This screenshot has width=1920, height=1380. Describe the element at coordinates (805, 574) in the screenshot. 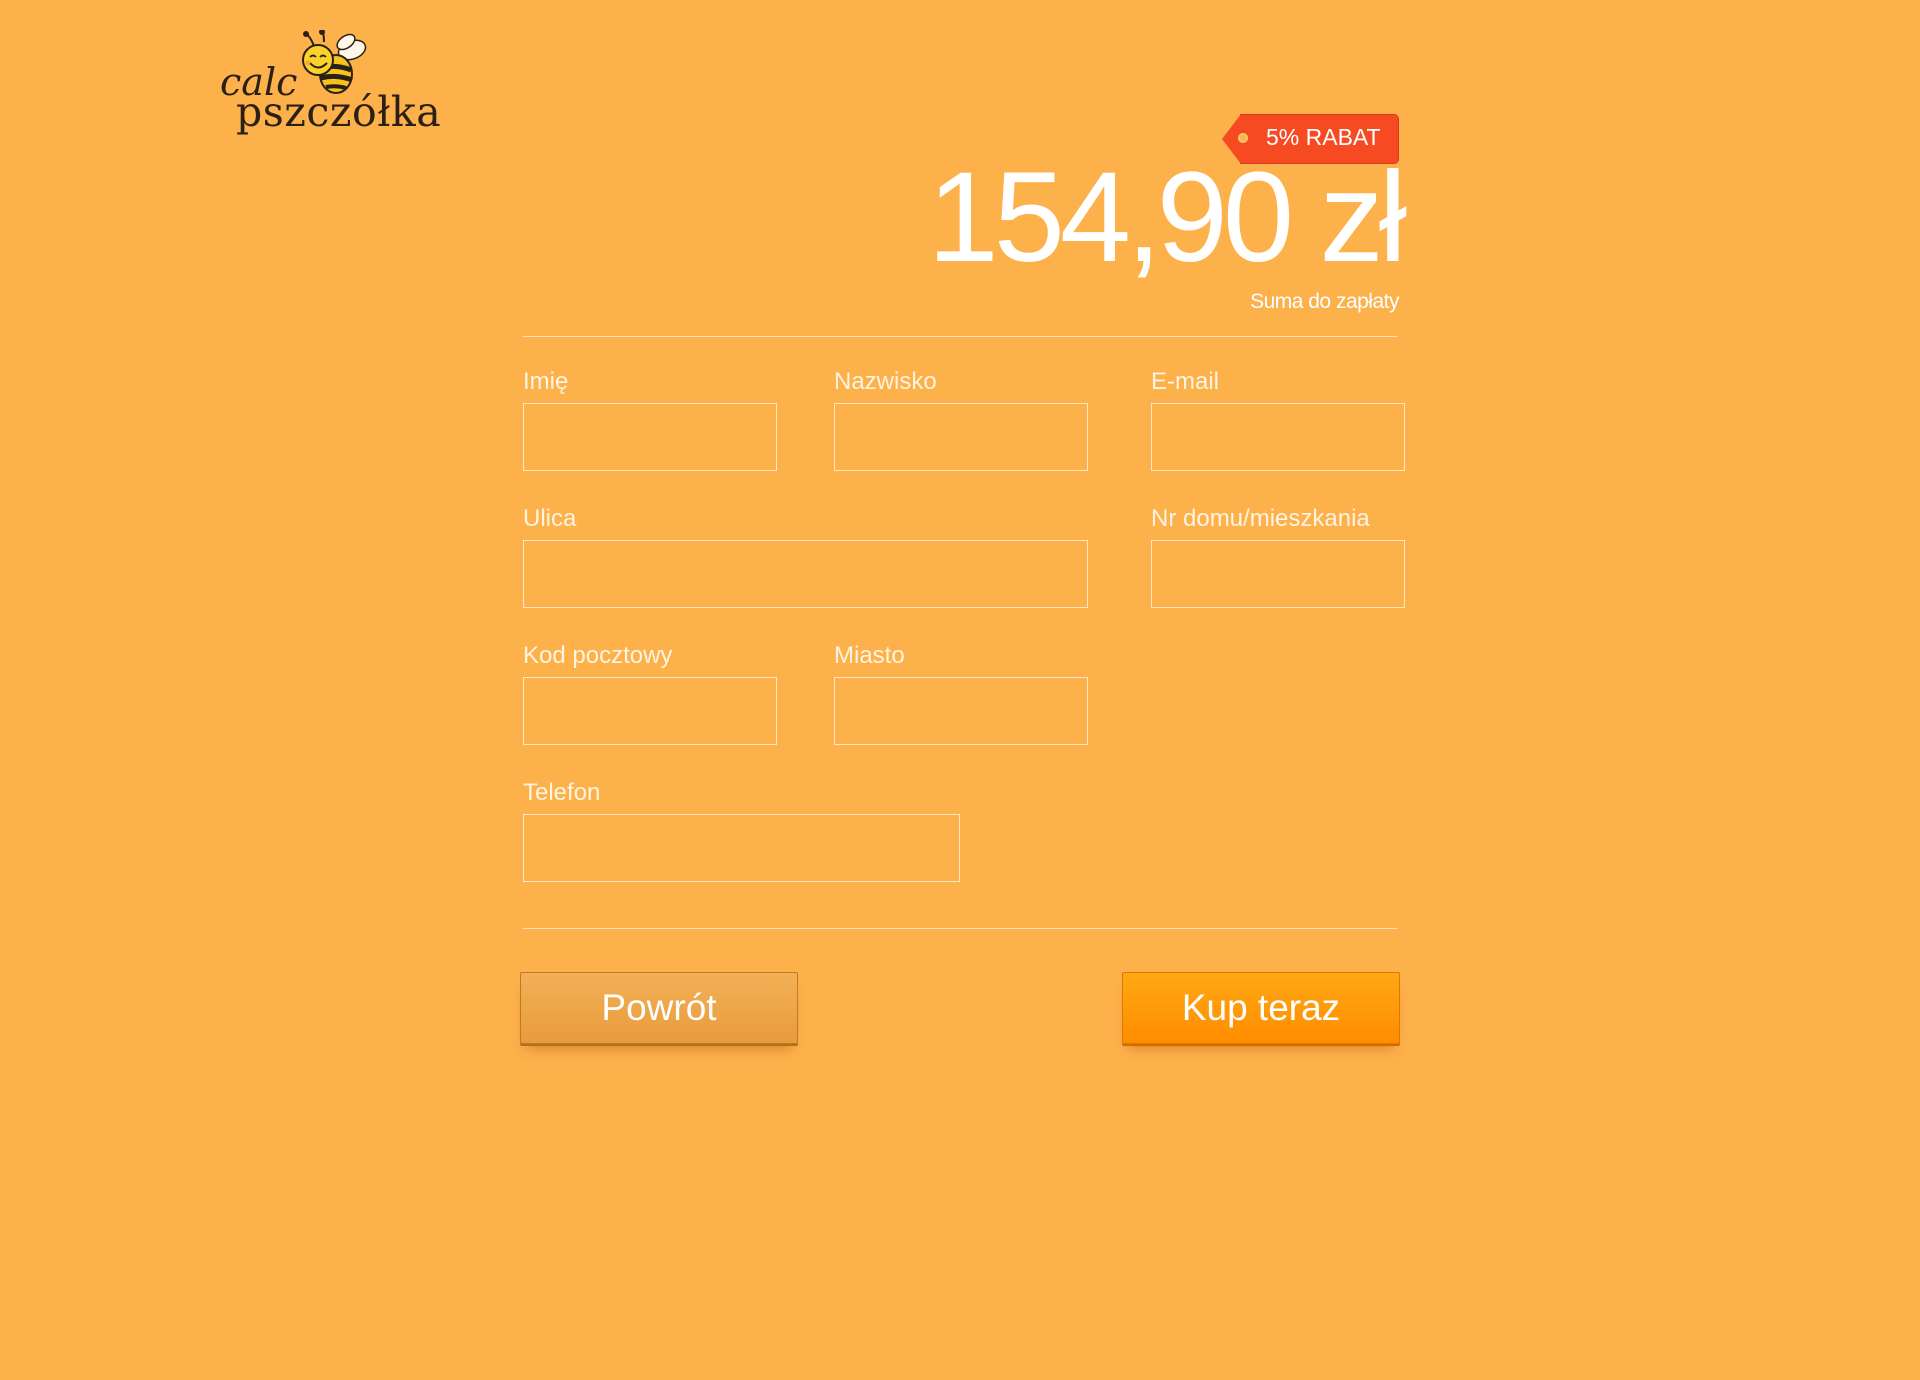

I see `street-input` at that location.